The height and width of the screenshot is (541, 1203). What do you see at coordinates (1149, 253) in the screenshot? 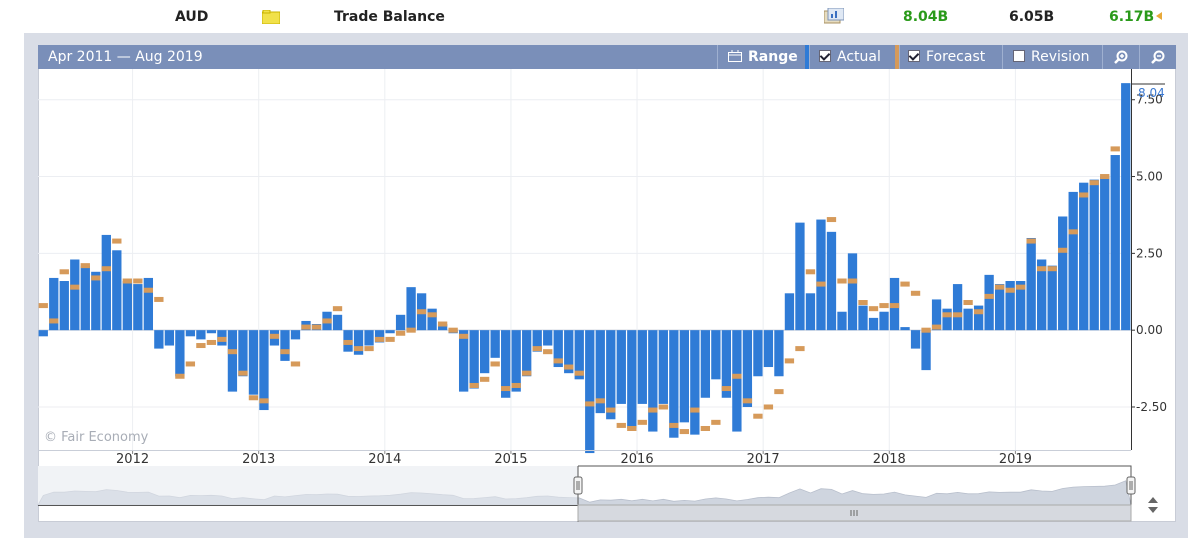
I see `y-tick-label: 2.50` at bounding box center [1149, 253].